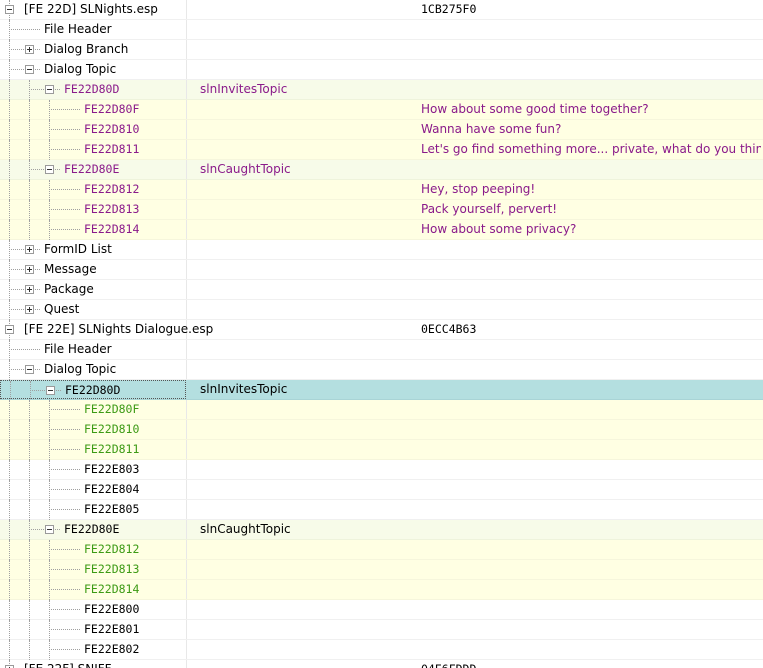  Describe the element at coordinates (381, 310) in the screenshot. I see `group-node: Quest` at that location.